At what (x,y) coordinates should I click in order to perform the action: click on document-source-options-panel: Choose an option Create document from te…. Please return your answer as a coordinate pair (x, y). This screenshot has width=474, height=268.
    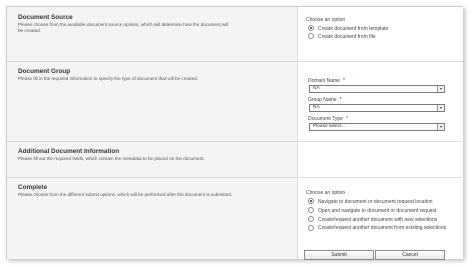
    Looking at the image, I should click on (380, 34).